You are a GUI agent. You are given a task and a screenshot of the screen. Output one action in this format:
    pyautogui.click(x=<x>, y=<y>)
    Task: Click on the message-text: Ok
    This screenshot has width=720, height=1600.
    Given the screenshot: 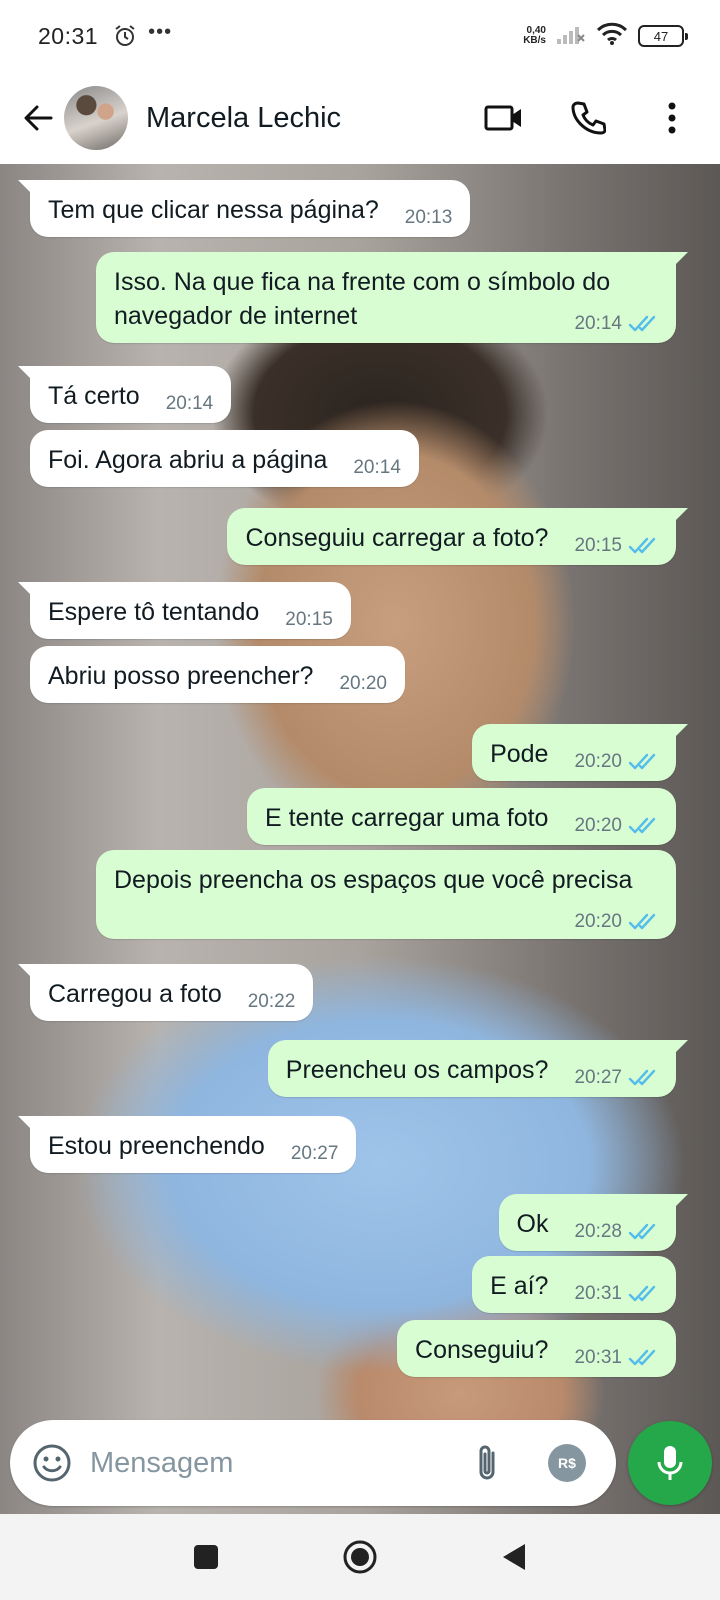 What is the action you would take?
    pyautogui.click(x=532, y=1224)
    